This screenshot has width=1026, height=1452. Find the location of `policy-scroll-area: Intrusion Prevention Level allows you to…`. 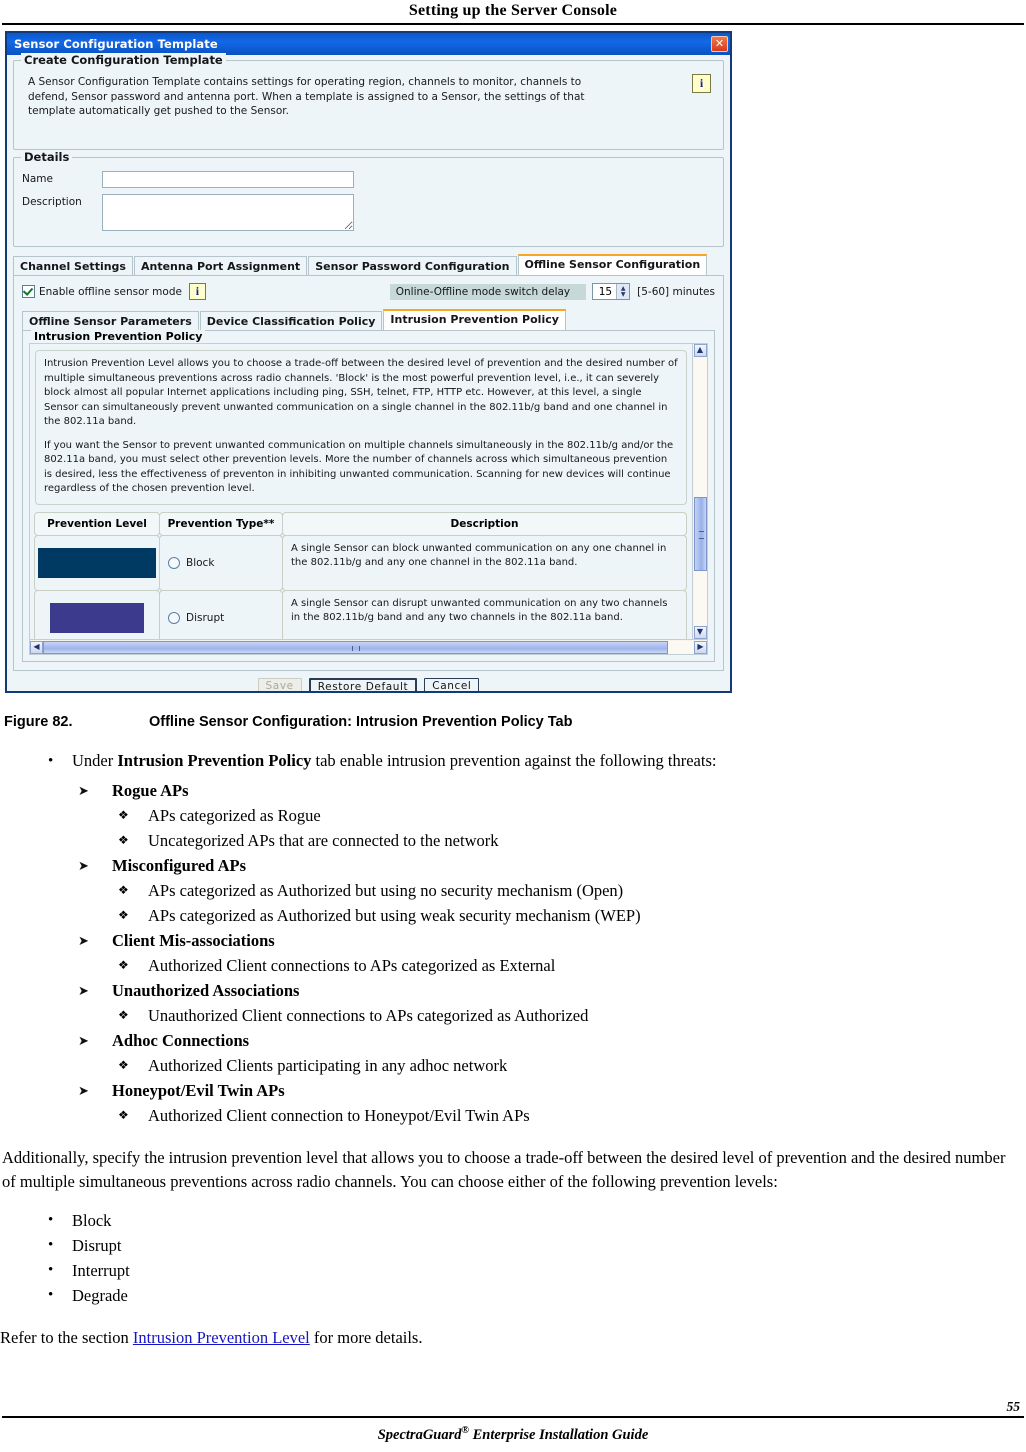

policy-scroll-area: Intrusion Prevention Level allows you to… is located at coordinates (368, 491).